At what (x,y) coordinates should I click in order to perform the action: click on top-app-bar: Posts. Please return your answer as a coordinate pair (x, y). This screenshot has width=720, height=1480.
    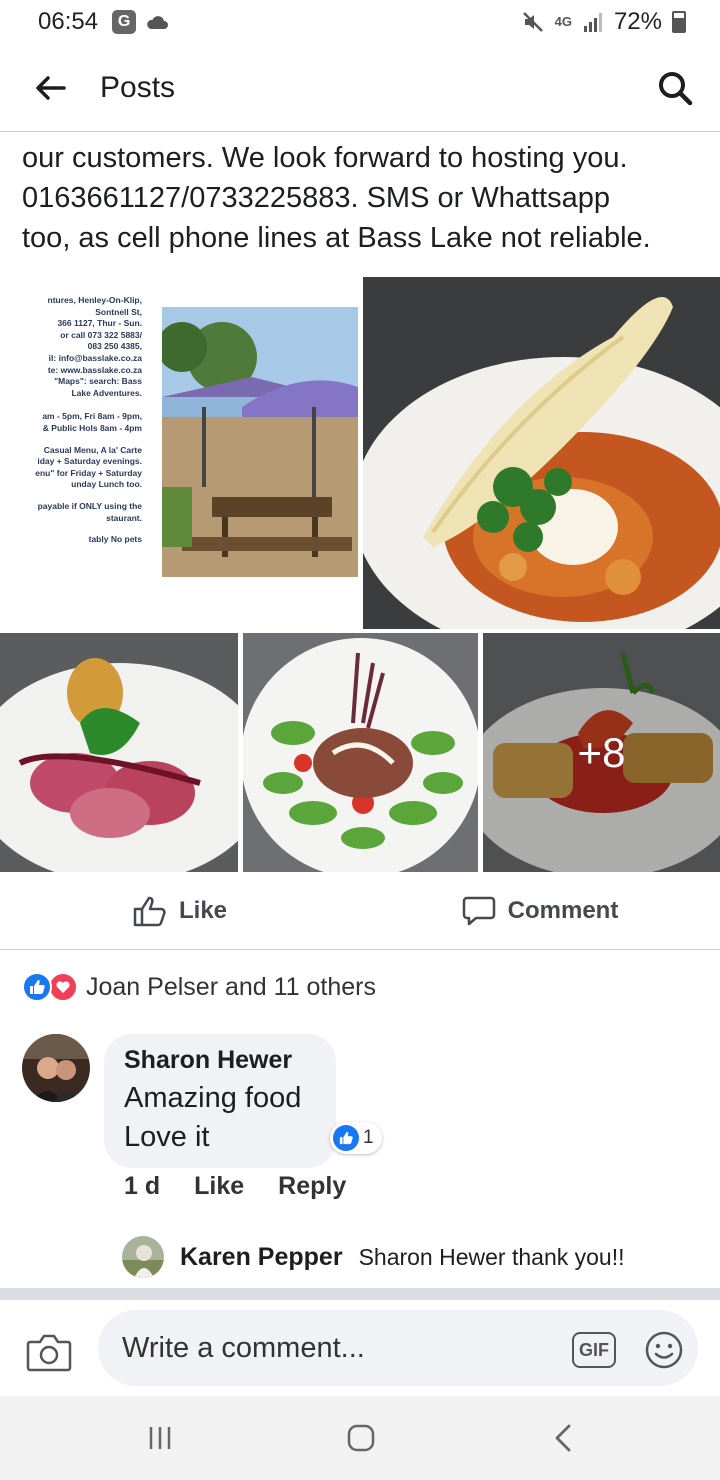
    Looking at the image, I should click on (360, 88).